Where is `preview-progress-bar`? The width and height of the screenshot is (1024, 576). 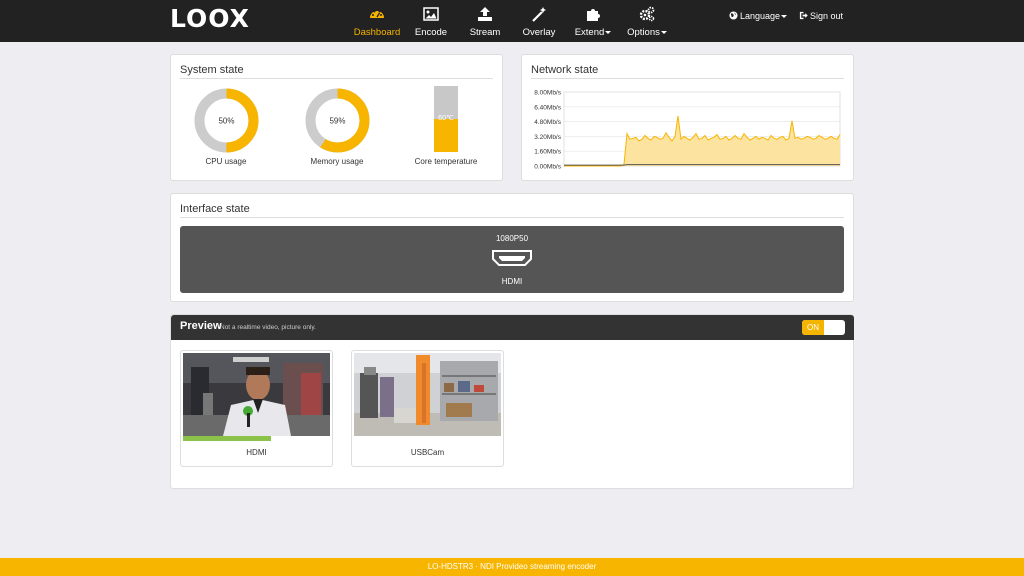
preview-progress-bar is located at coordinates (227, 438).